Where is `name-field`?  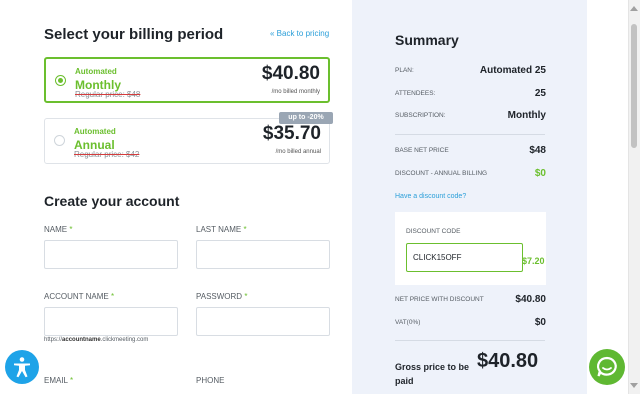 name-field is located at coordinates (111, 254).